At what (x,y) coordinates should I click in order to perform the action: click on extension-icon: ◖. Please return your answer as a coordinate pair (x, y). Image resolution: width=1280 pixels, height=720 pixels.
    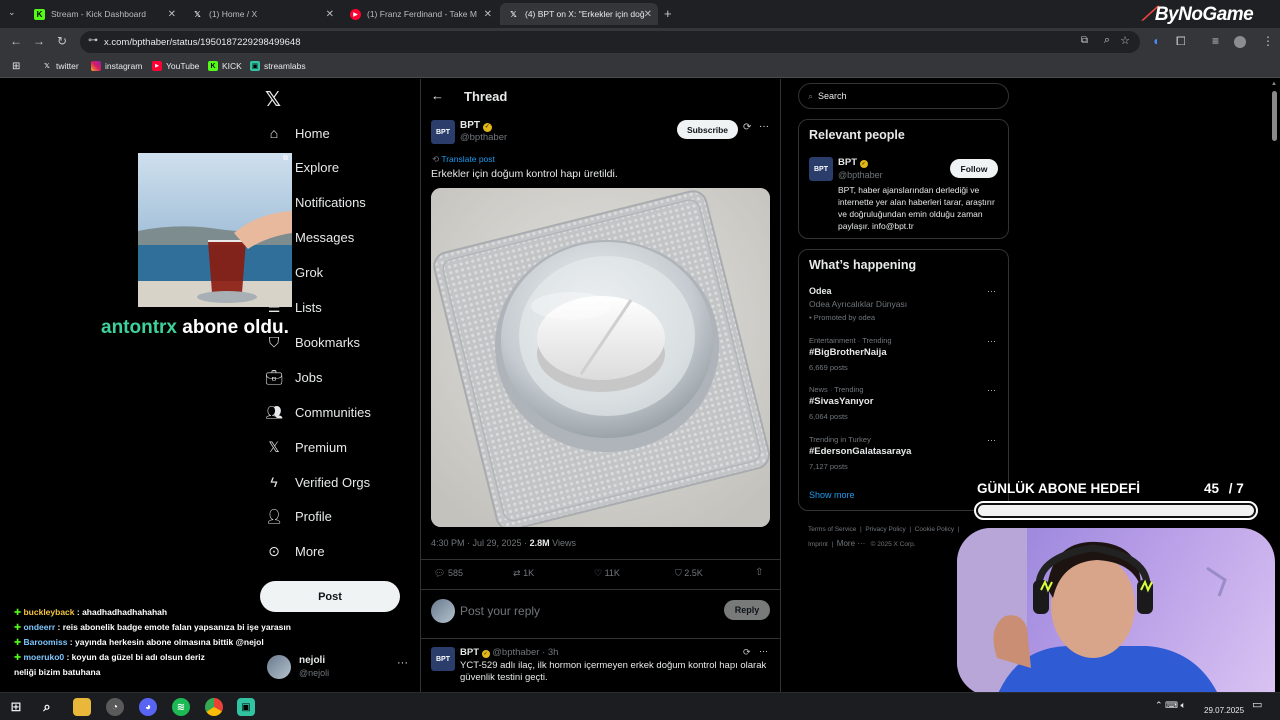
    Looking at the image, I should click on (1155, 41).